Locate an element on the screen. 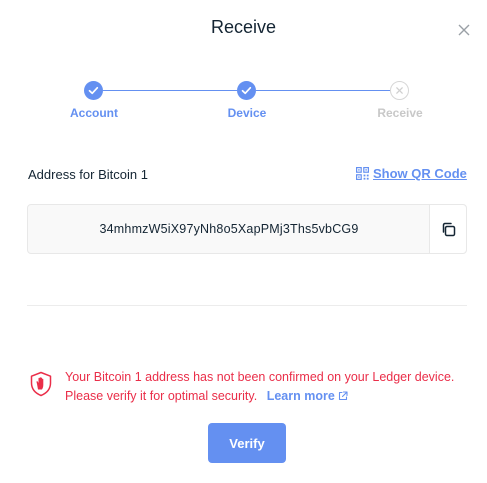  shield-hand-icon is located at coordinates (41, 384).